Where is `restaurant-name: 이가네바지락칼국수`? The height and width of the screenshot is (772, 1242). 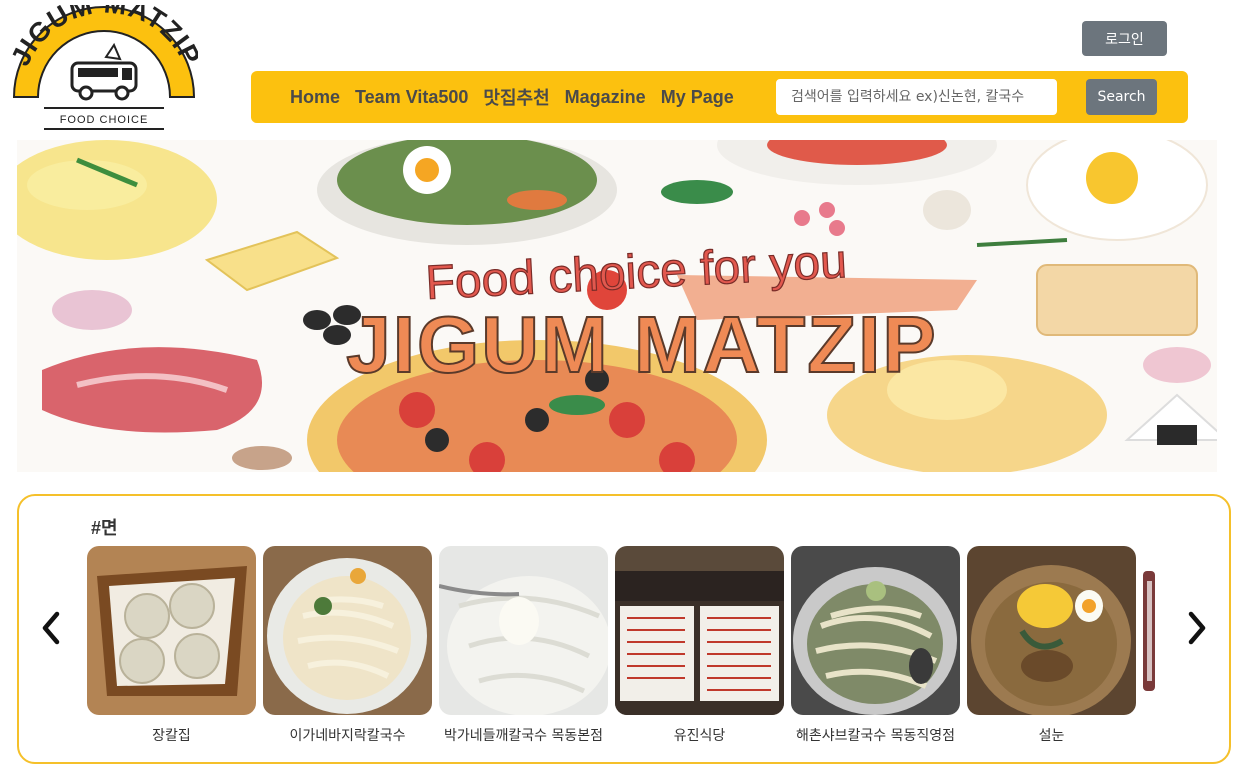 restaurant-name: 이가네바지락칼국수 is located at coordinates (347, 736).